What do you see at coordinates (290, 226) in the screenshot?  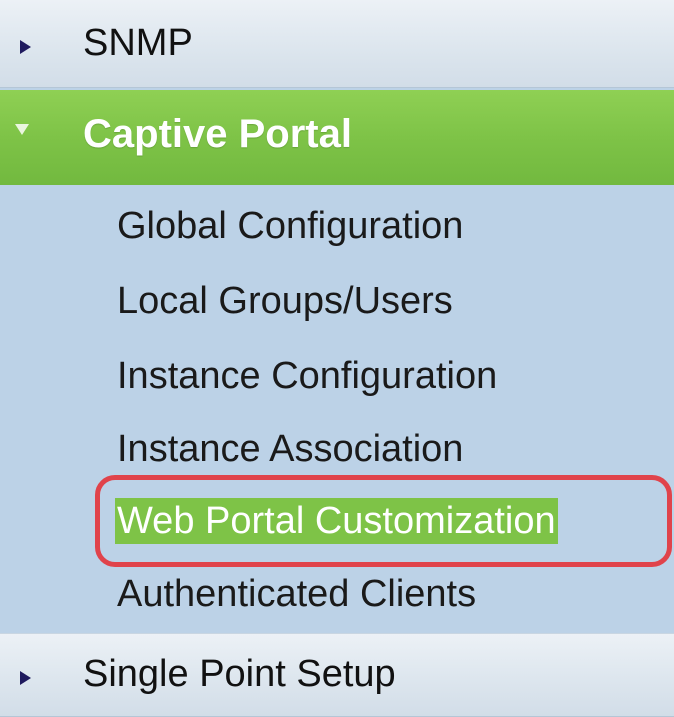 I see `submenu-item-global-configuration: Global Configuration` at bounding box center [290, 226].